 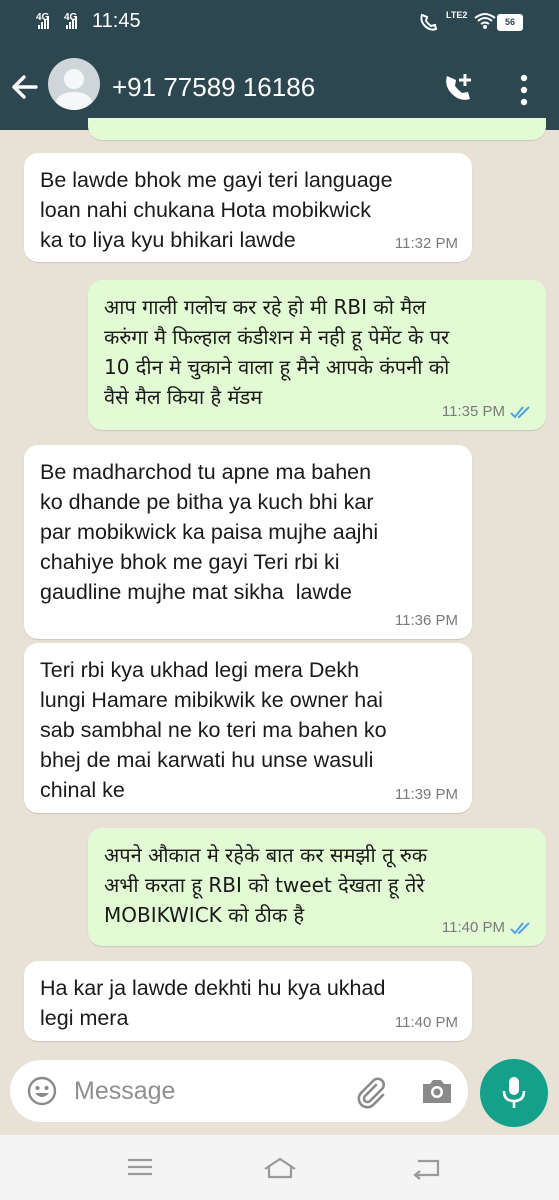 I want to click on attach-icon, so click(x=370, y=1091).